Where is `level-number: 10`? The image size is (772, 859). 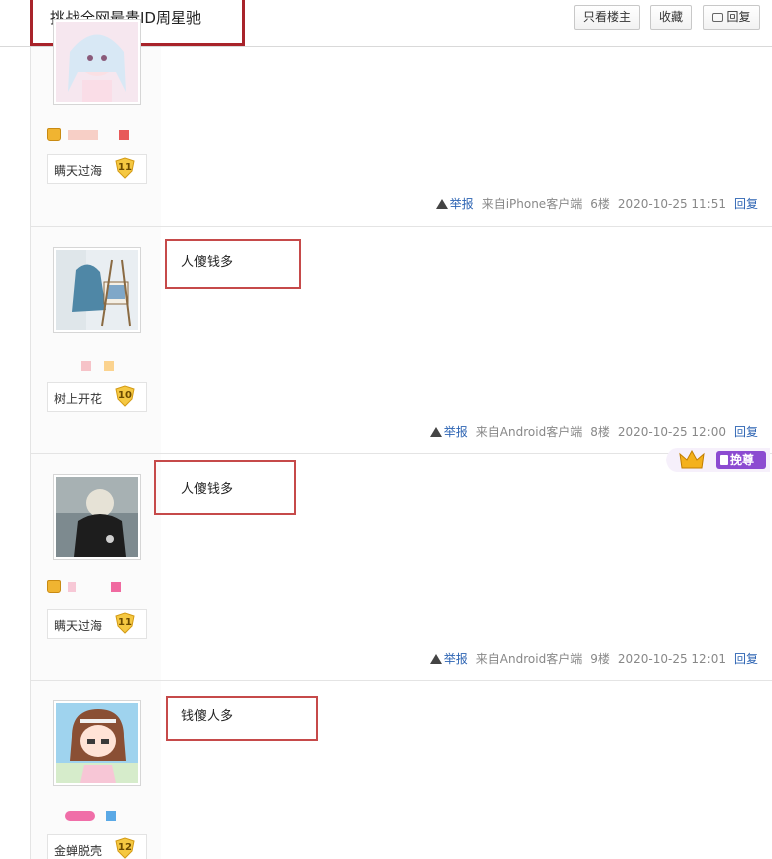 level-number: 10 is located at coordinates (125, 395).